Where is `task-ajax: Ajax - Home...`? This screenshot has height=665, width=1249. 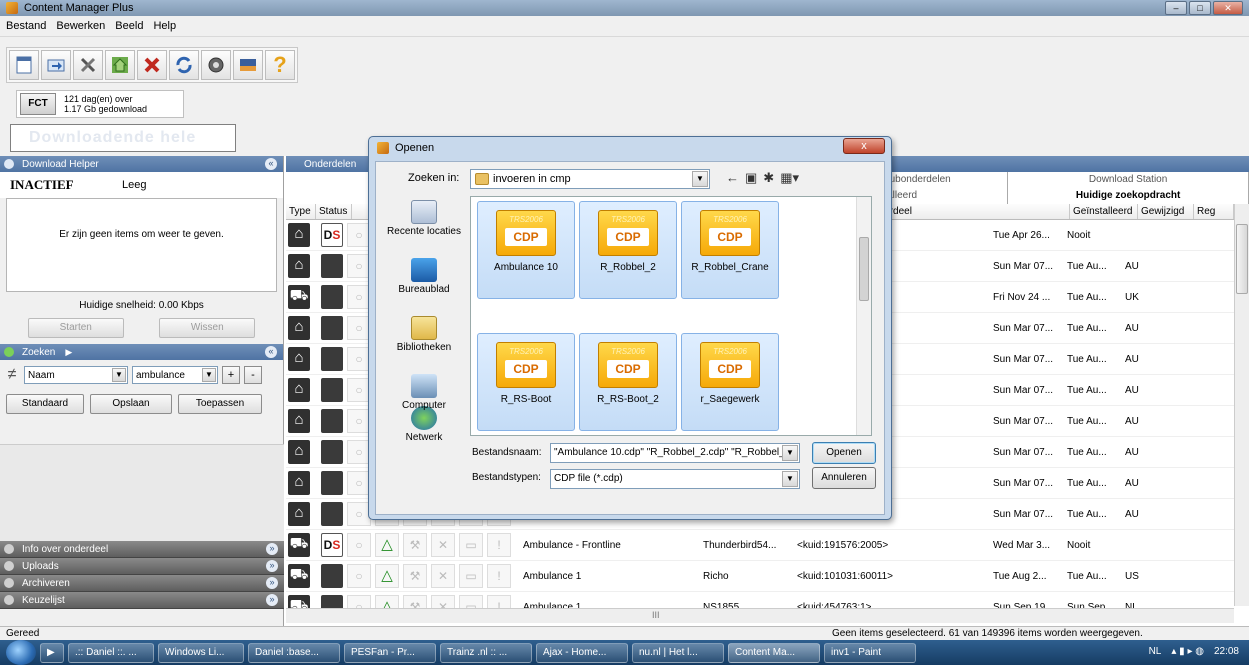 task-ajax: Ajax - Home... is located at coordinates (582, 652).